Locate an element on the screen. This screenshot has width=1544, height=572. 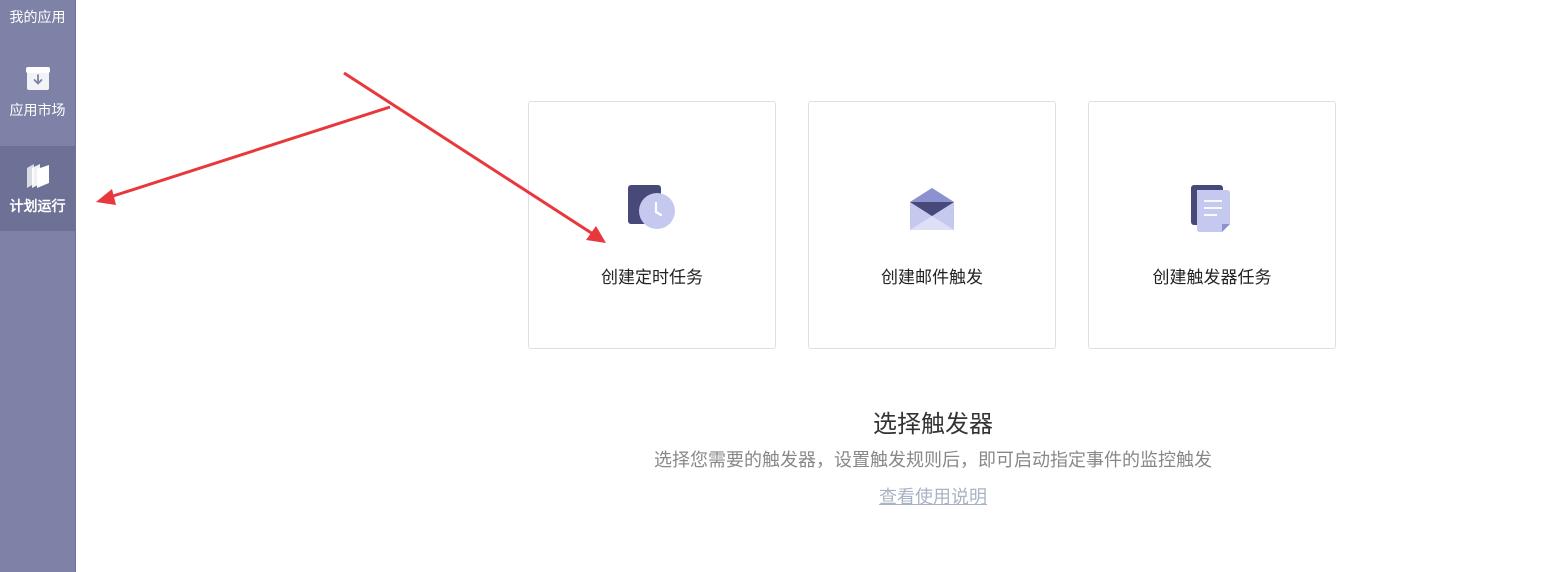
create-mail-trigger-card: 创建邮件触发 is located at coordinates (932, 225).